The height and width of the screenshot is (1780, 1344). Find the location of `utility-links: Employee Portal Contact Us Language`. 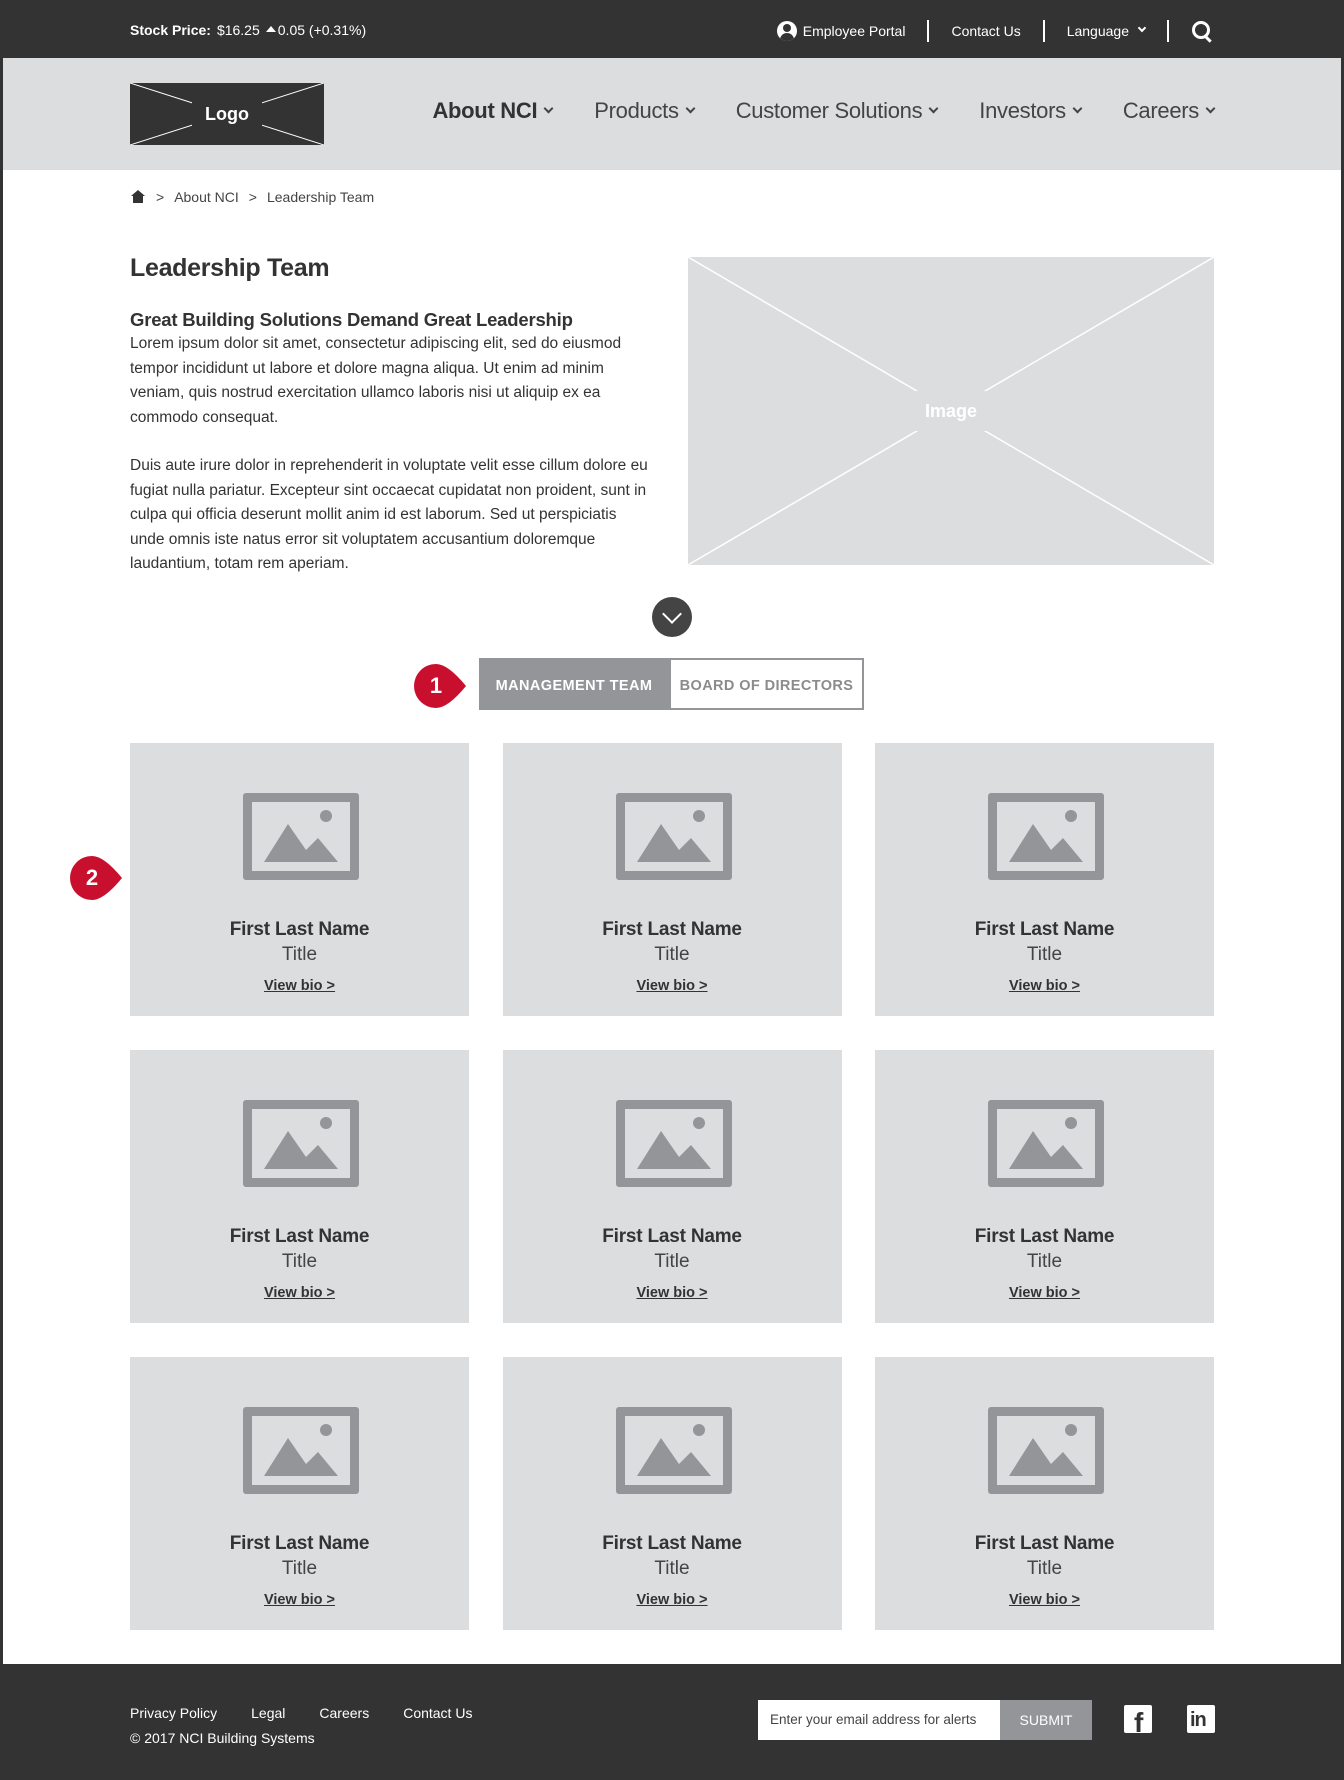

utility-links: Employee Portal Contact Us Language is located at coordinates (994, 30).